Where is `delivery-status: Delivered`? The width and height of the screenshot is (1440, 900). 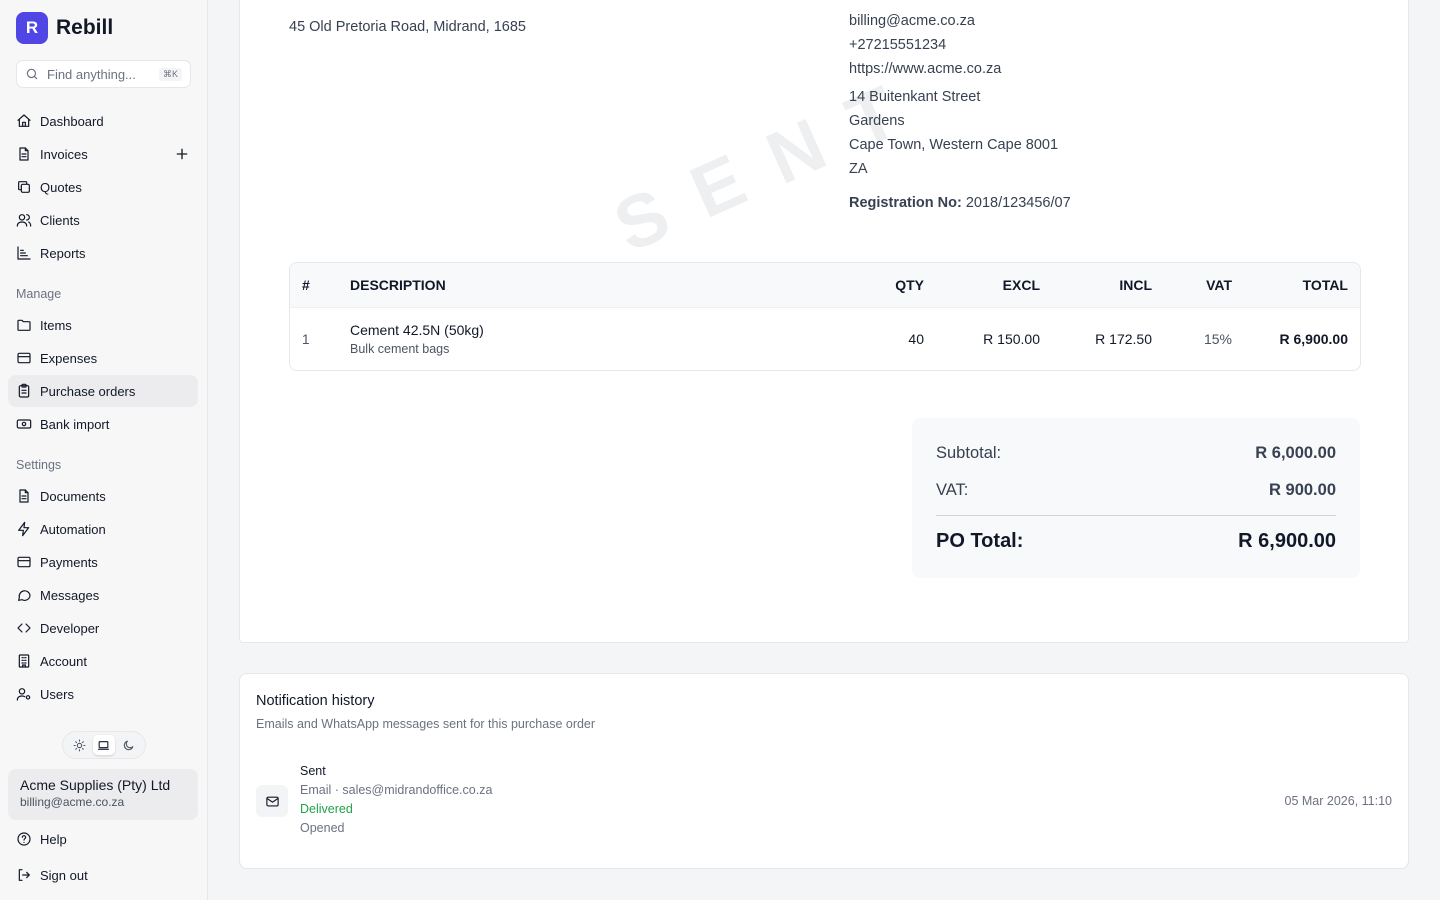 delivery-status: Delivered is located at coordinates (326, 809).